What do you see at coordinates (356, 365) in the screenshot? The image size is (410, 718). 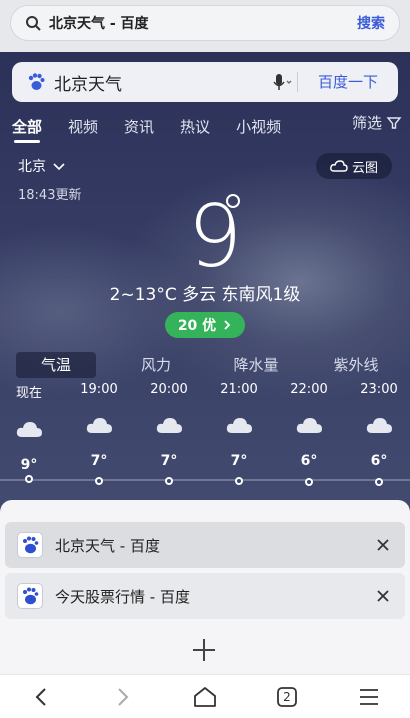 I see `subtab-uv: 紫外线` at bounding box center [356, 365].